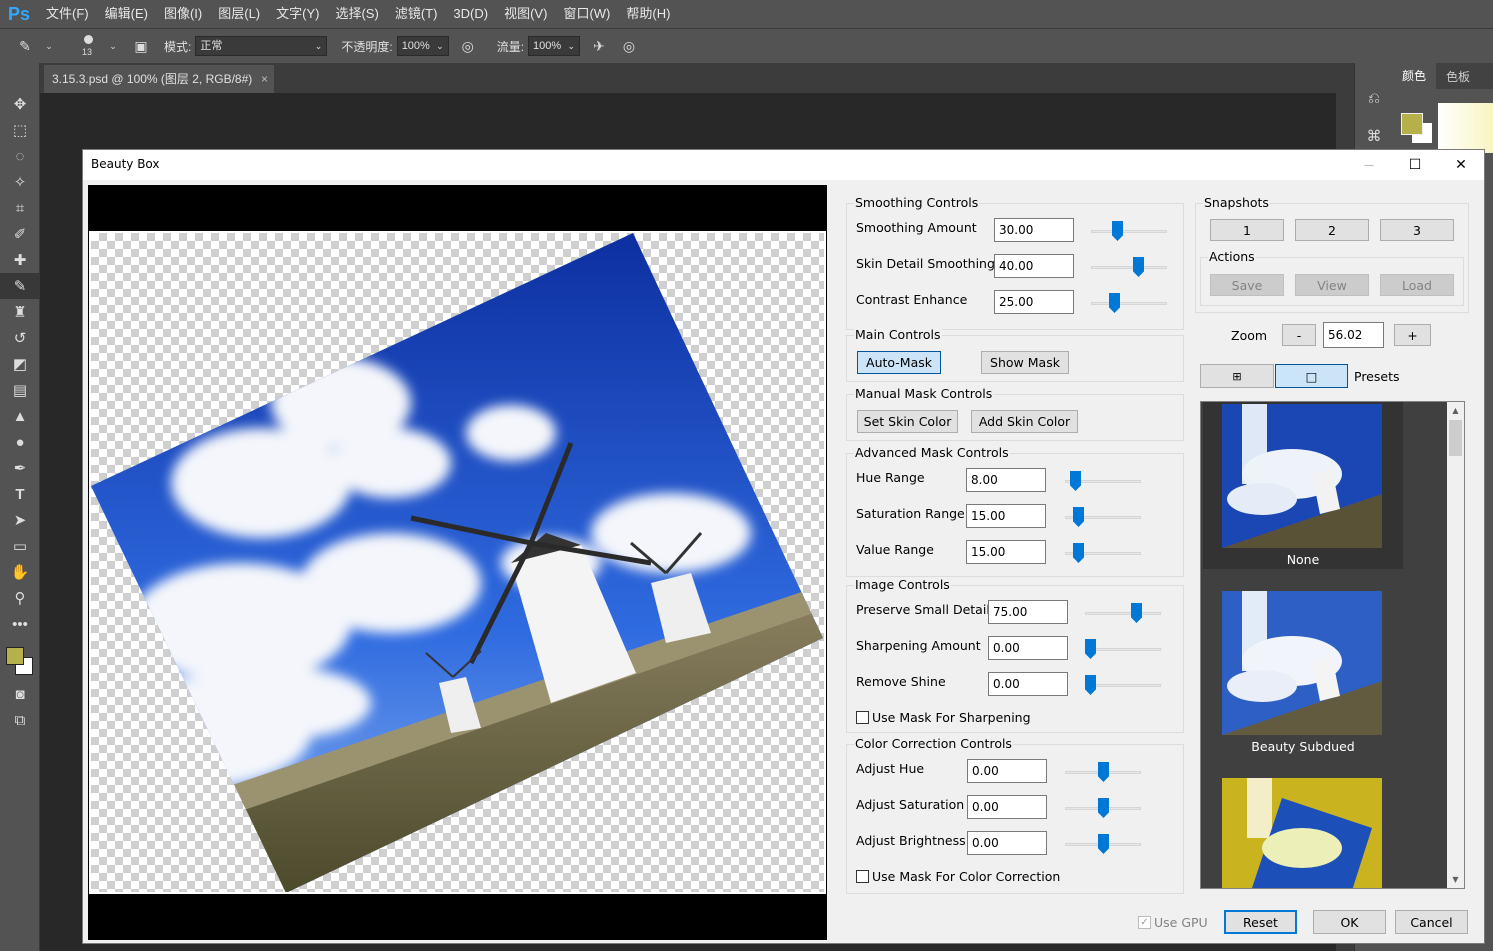  What do you see at coordinates (648, 14) in the screenshot?
I see `menu-help: 帮助(H)` at bounding box center [648, 14].